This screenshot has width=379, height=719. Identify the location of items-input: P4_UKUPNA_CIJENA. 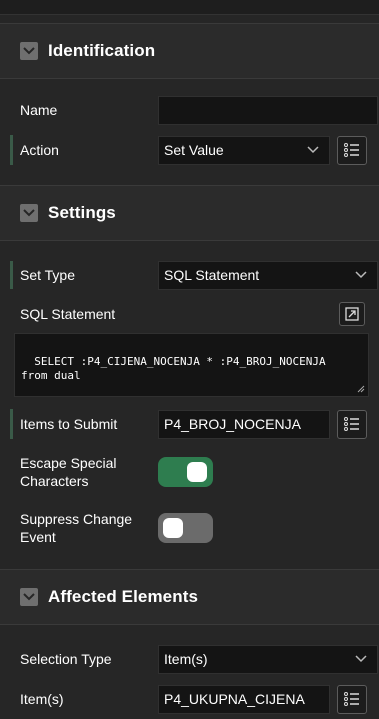
(244, 699).